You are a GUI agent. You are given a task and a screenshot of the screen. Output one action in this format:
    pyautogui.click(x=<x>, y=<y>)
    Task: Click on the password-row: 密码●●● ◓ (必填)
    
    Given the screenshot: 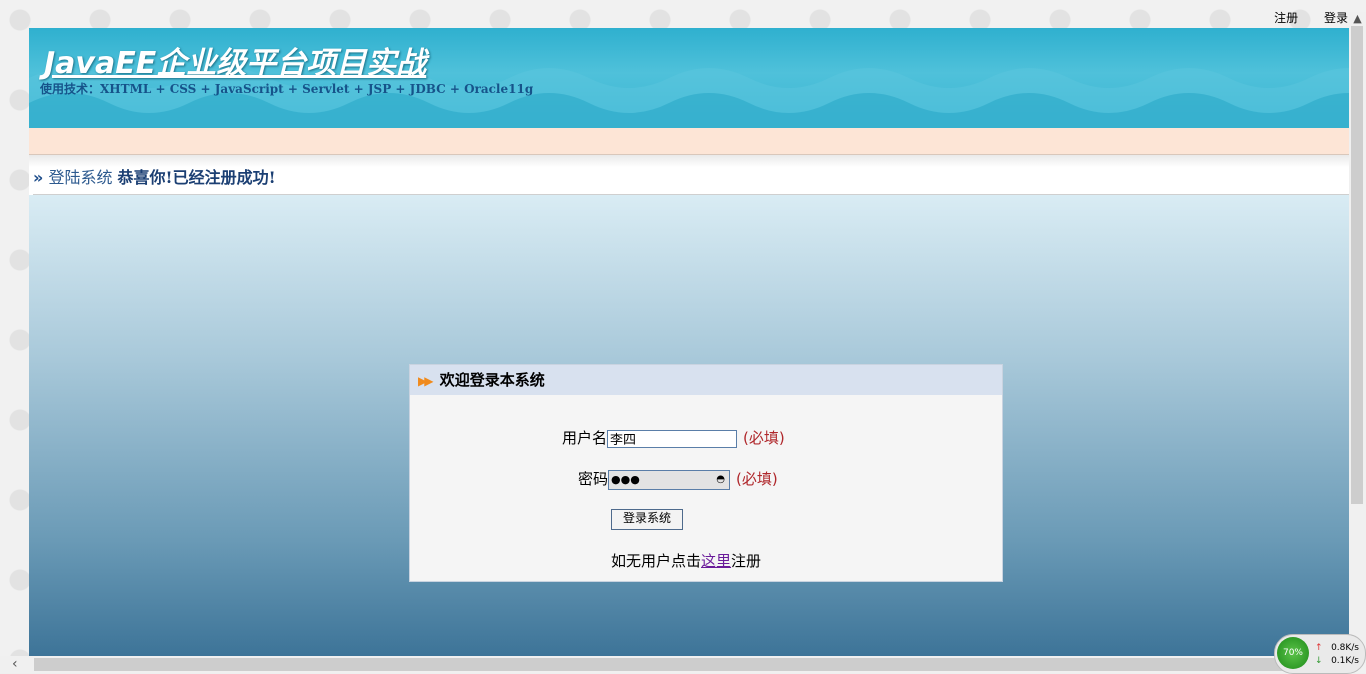 What is the action you would take?
    pyautogui.click(x=678, y=479)
    